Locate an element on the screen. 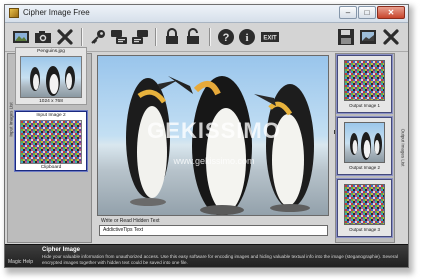 The image size is (421, 280). remove-image-button is located at coordinates (65, 37).